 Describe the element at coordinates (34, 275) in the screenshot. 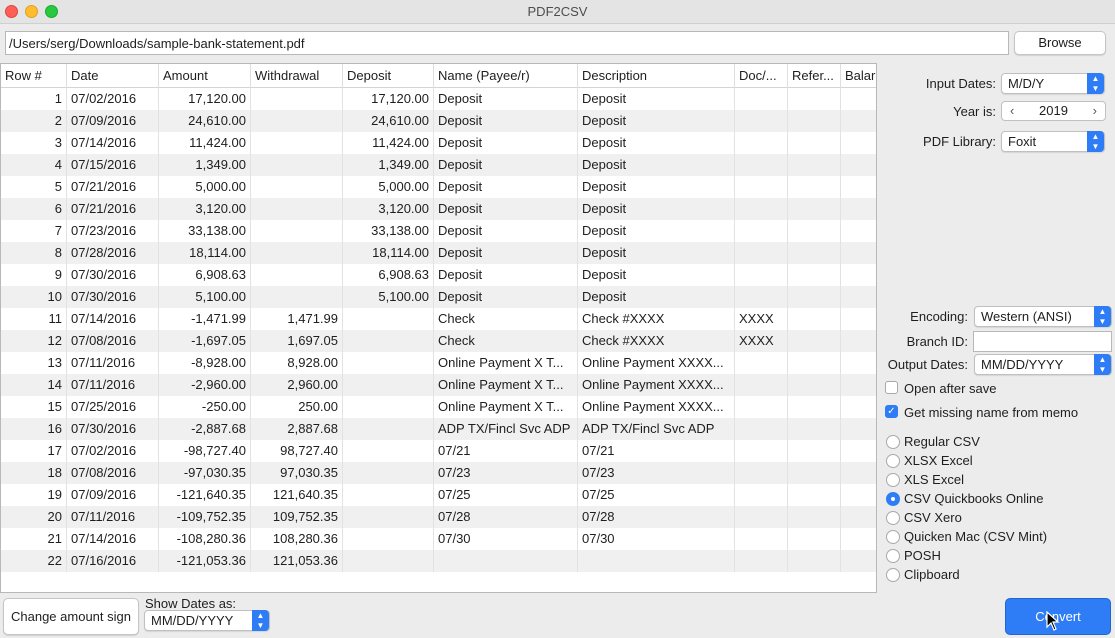

I see `table-cell: 9` at that location.